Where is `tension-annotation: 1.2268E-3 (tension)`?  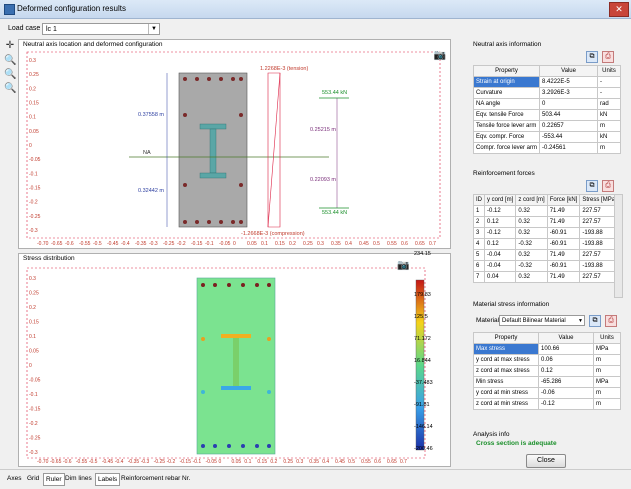
tension-annotation: 1.2268E-3 (tension) is located at coordinates (284, 69).